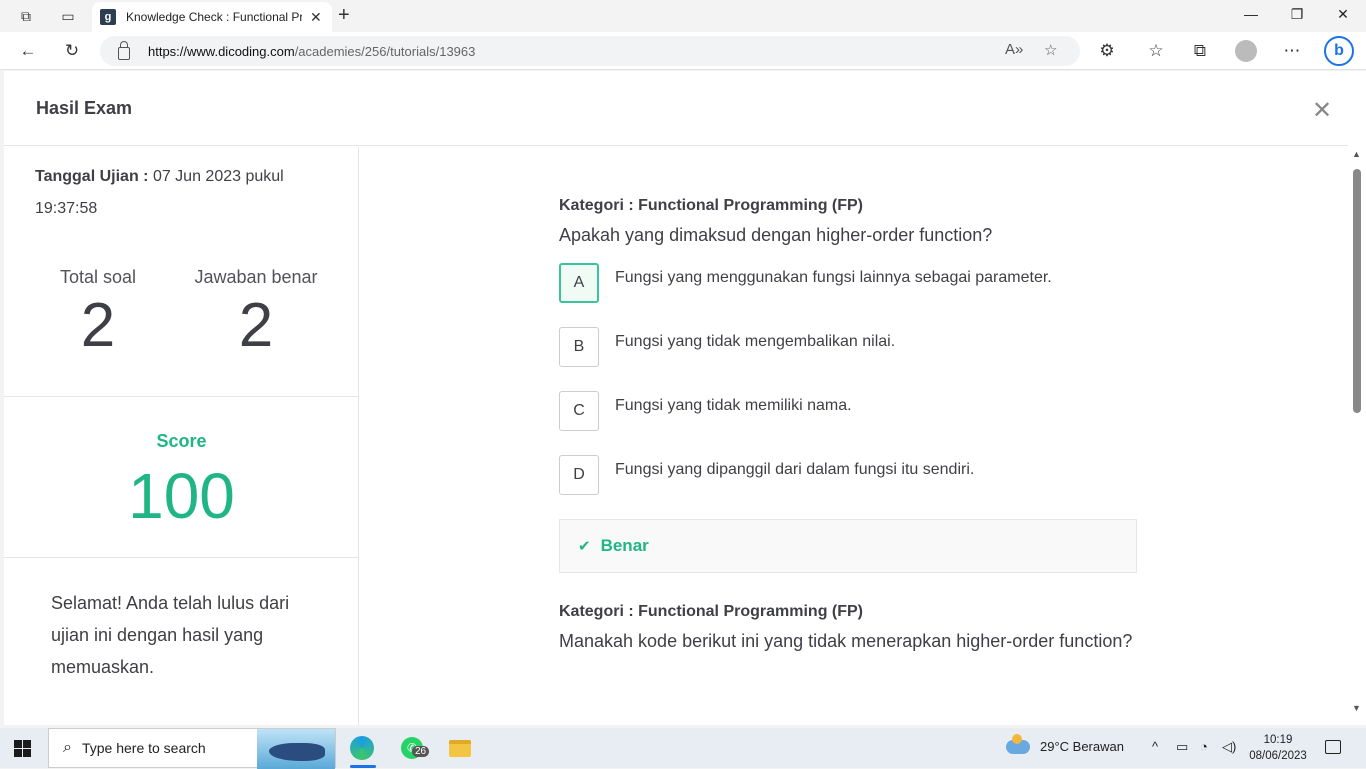  I want to click on back-arrow-icon: ←, so click(28, 51).